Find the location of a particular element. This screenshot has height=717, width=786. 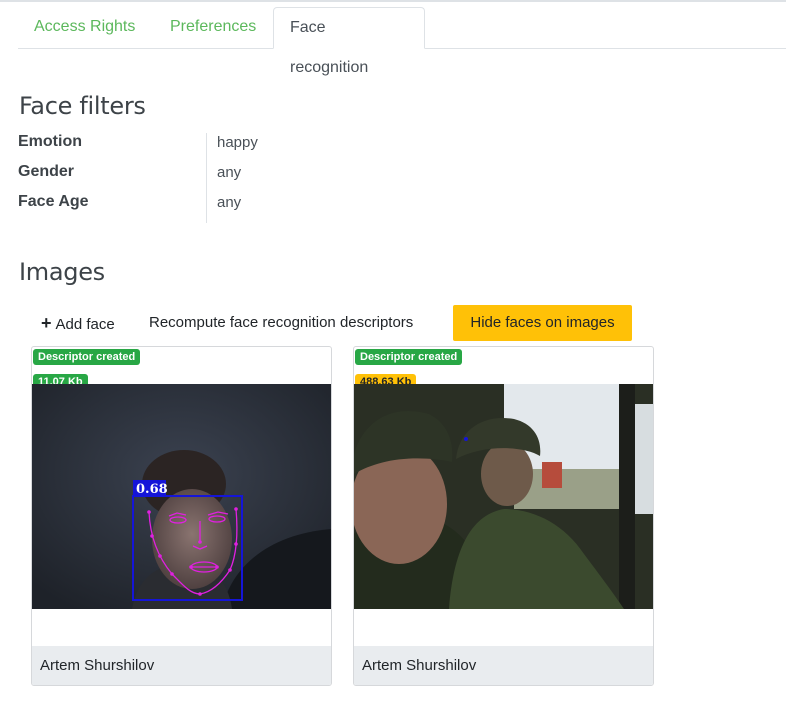

face-marker is located at coordinates (466, 439).